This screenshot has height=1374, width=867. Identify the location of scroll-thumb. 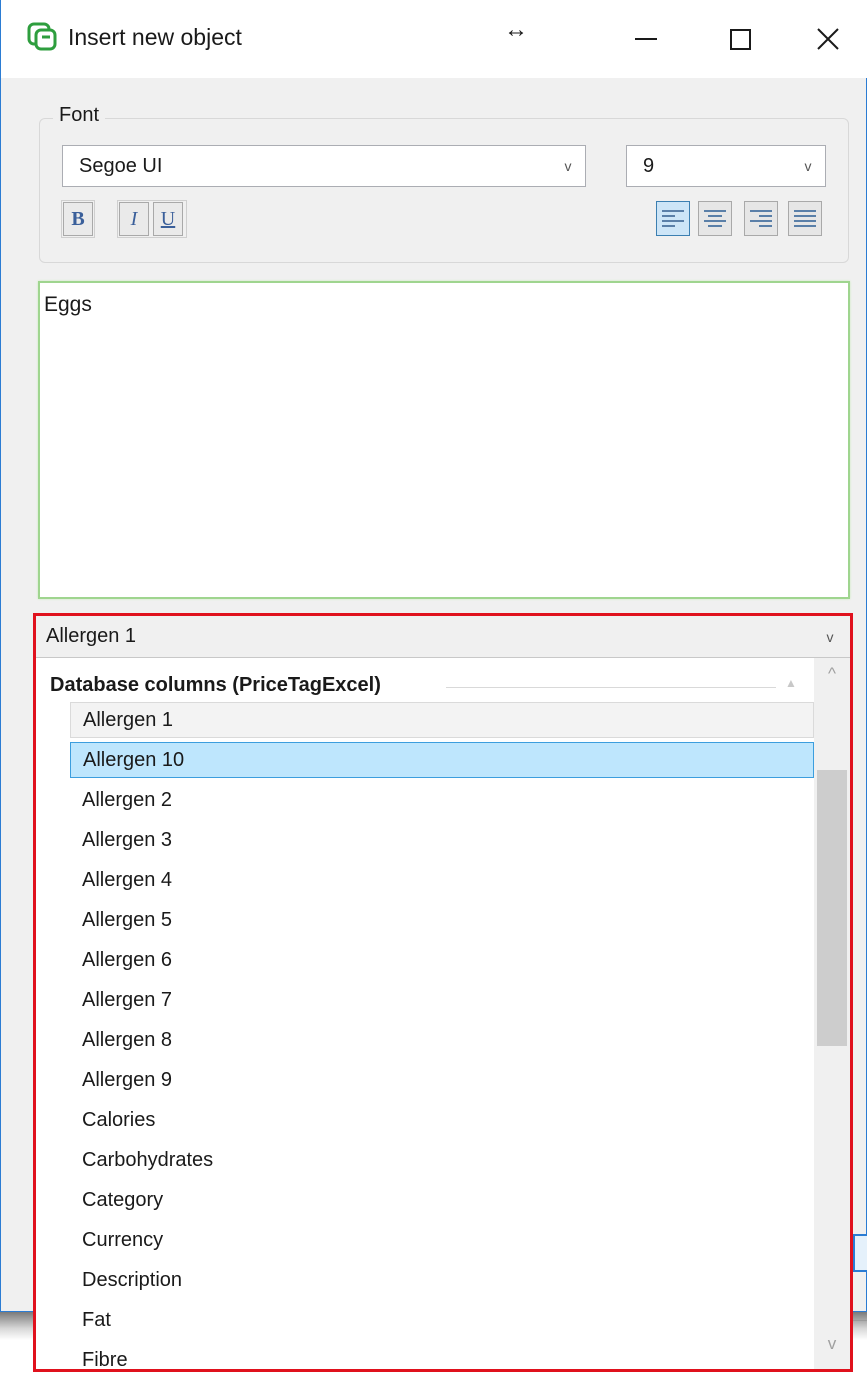
(832, 908).